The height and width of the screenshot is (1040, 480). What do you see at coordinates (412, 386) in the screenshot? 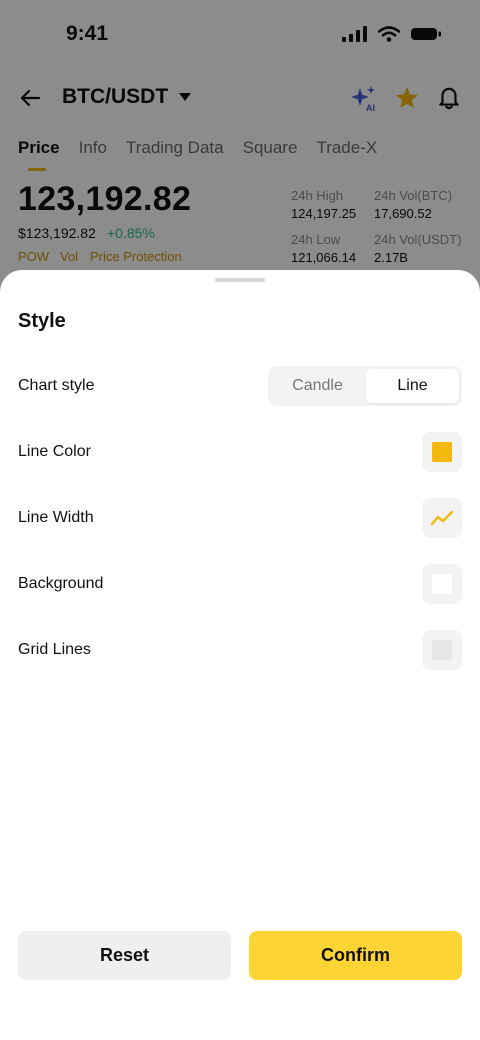
I see `chart-style-line-option: Line` at bounding box center [412, 386].